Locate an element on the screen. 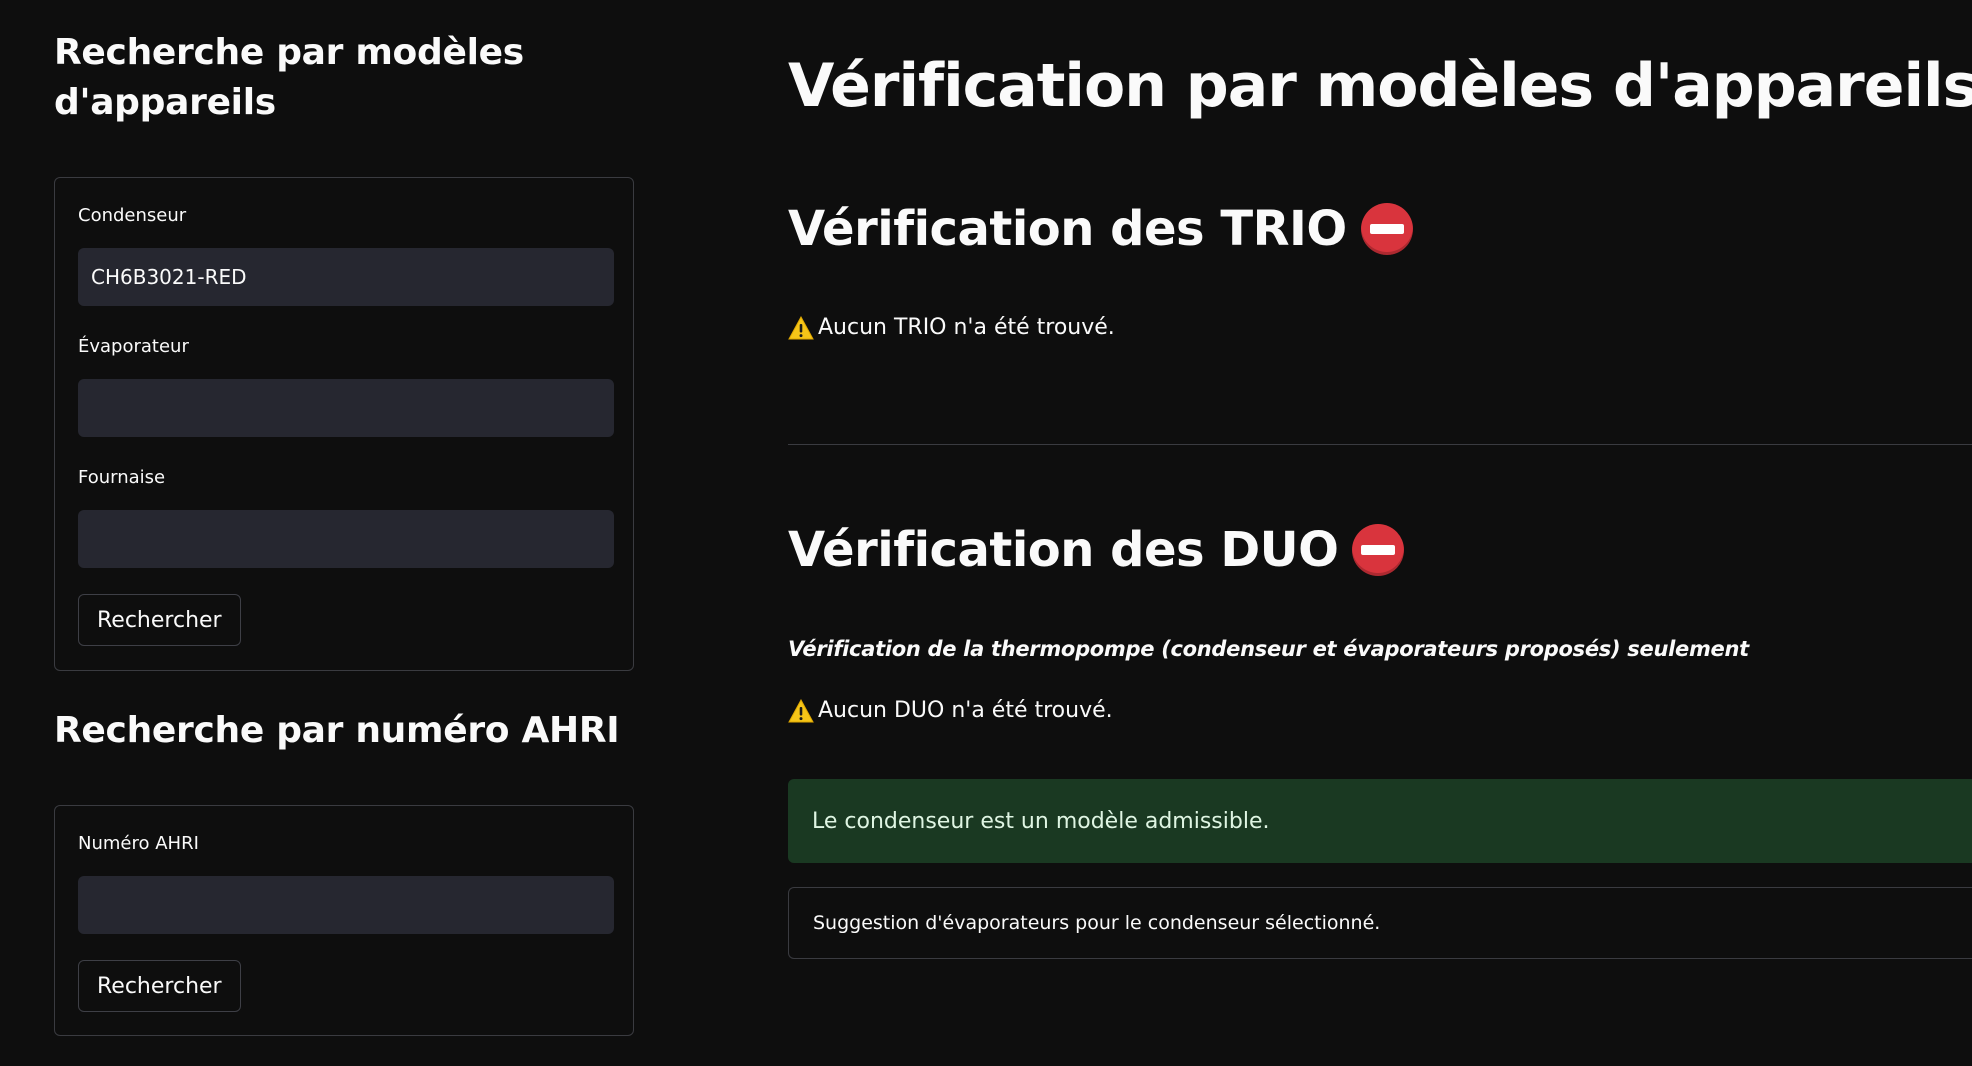 This screenshot has height=1066, width=1972. duo-warning: Aucun DUO n'a été trouvé. is located at coordinates (950, 711).